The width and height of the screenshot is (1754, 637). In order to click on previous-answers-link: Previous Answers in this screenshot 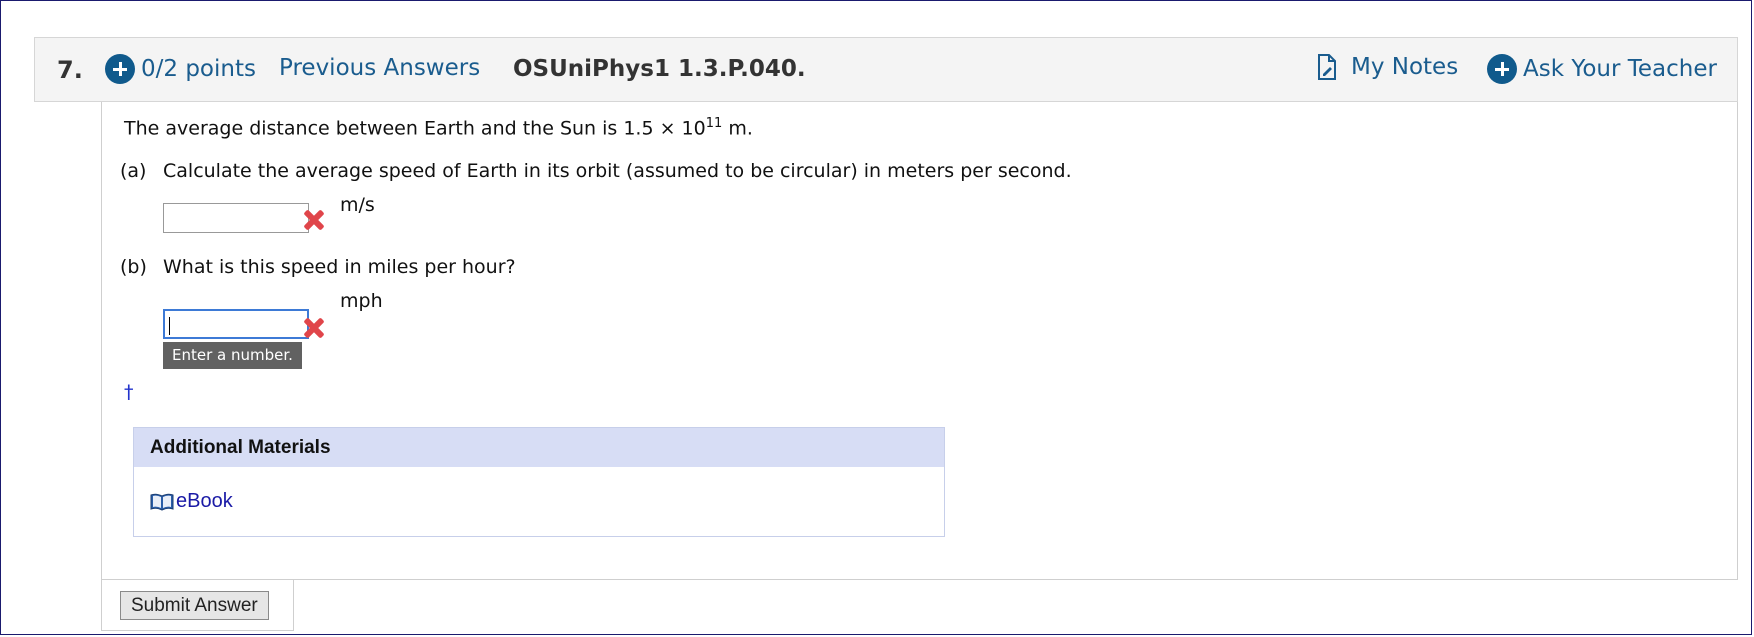, I will do `click(379, 68)`.